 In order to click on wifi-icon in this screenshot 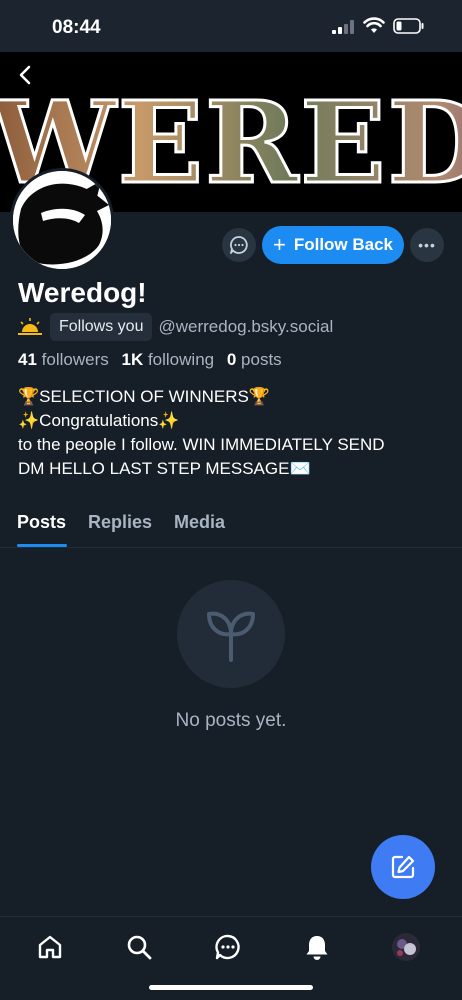, I will do `click(374, 25)`.